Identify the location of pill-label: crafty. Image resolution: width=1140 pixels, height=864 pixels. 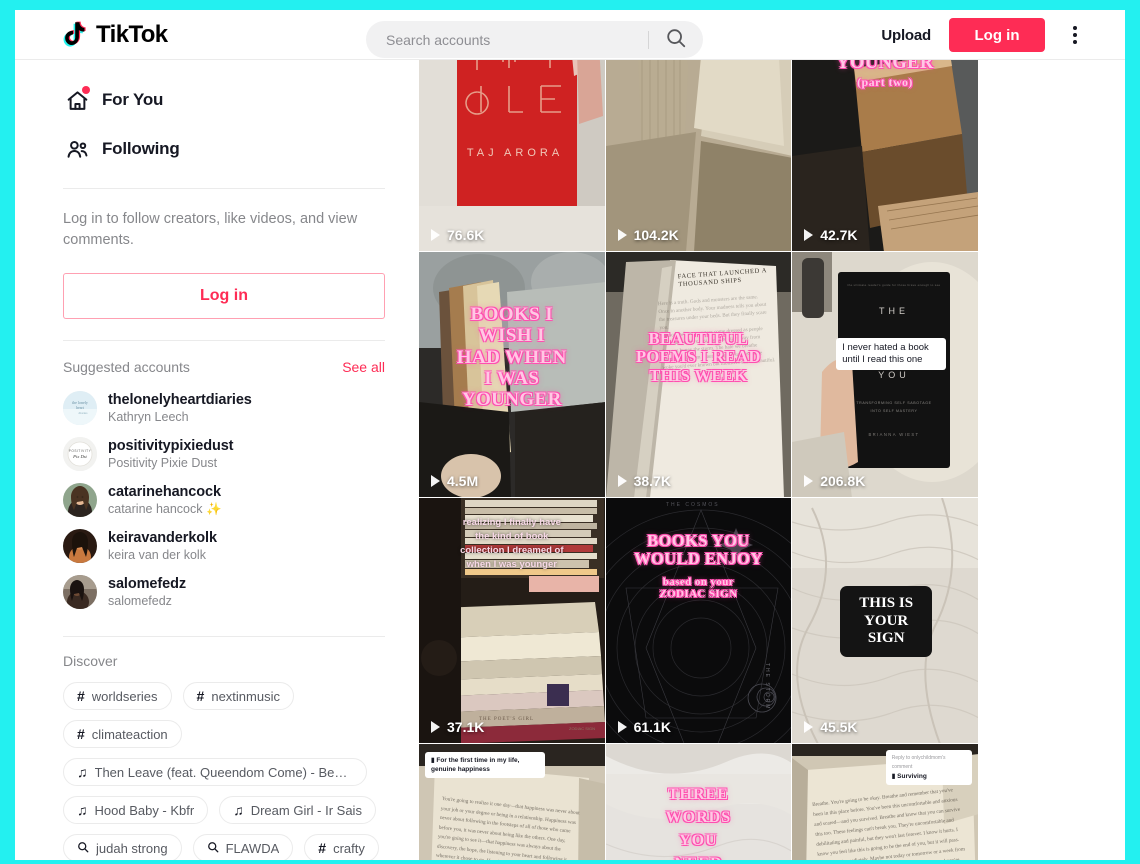
(349, 848).